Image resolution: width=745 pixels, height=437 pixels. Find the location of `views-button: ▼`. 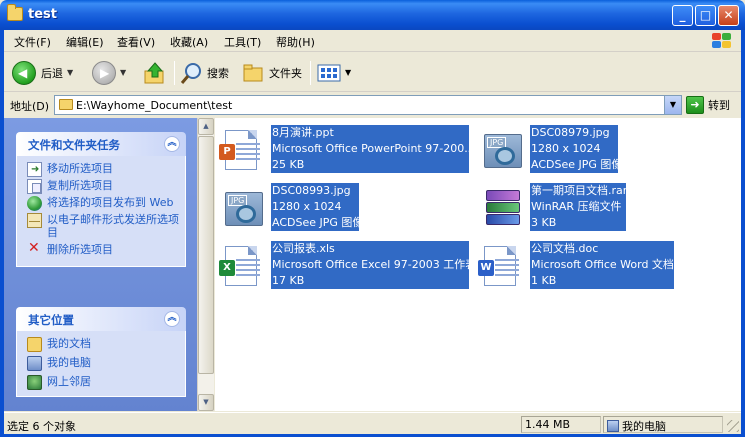

views-button: ▼ is located at coordinates (334, 72).